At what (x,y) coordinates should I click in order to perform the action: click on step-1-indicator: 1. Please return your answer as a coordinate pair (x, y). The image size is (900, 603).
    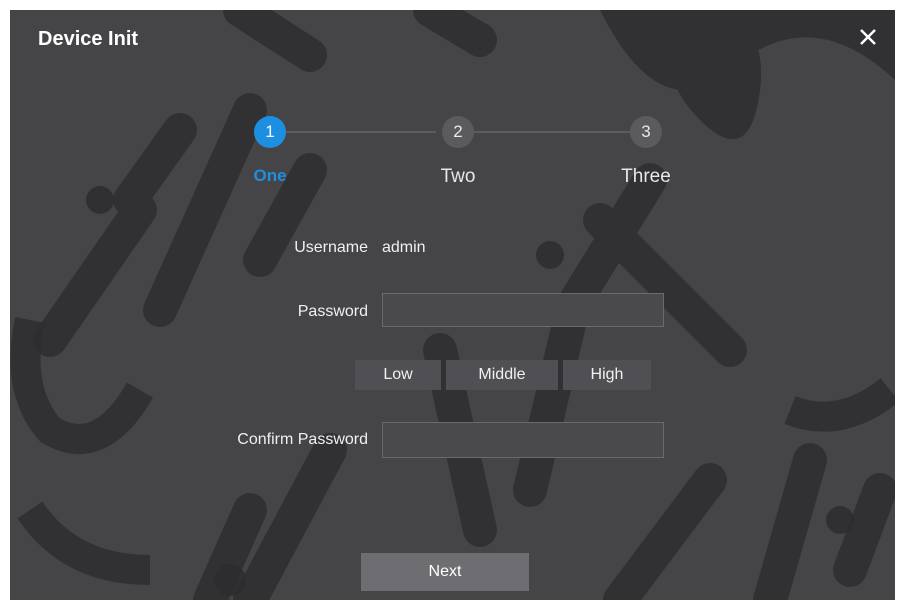
    Looking at the image, I should click on (270, 132).